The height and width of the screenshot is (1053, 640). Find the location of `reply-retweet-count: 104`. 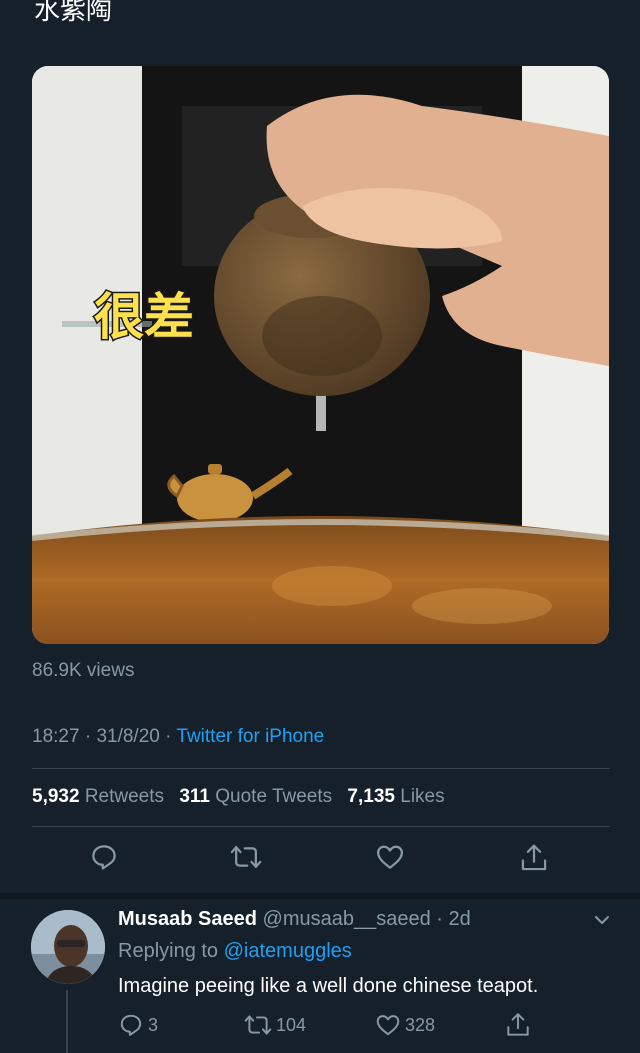

reply-retweet-count: 104 is located at coordinates (291, 1024).